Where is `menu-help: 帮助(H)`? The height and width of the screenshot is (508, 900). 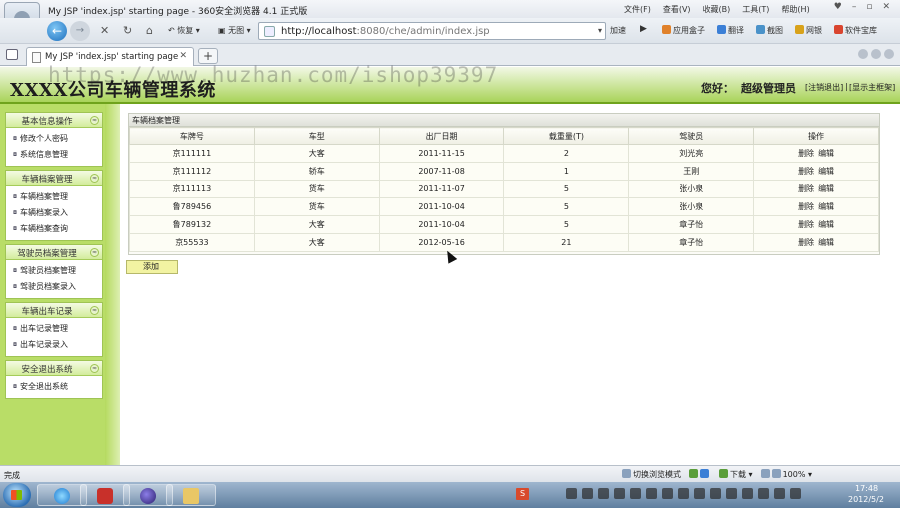
menu-help: 帮助(H) is located at coordinates (795, 9).